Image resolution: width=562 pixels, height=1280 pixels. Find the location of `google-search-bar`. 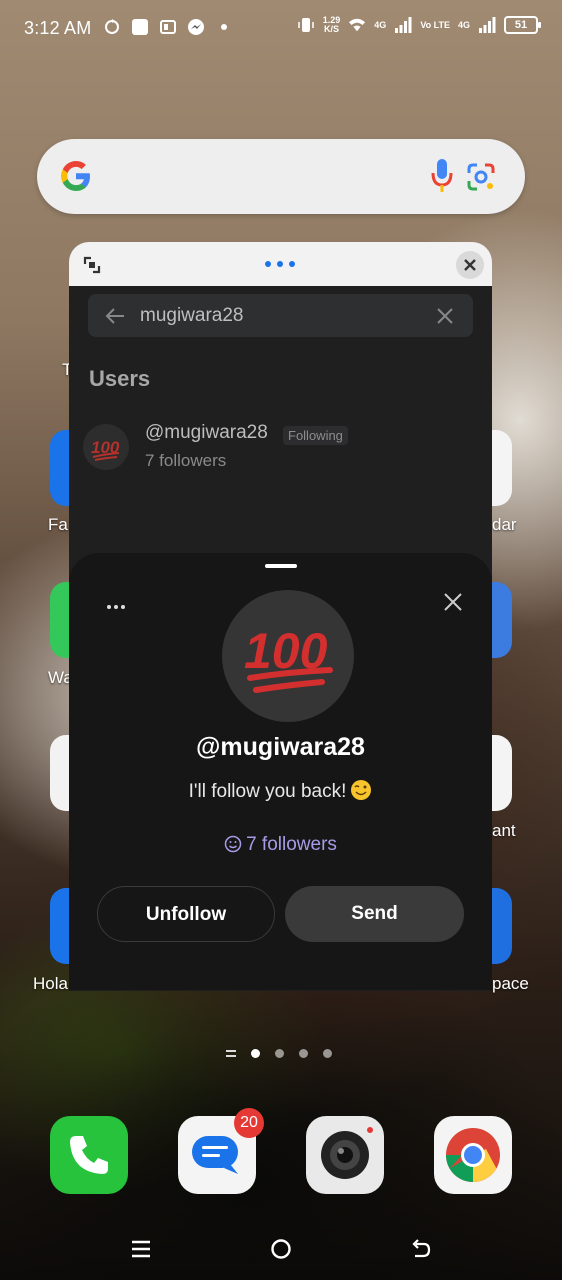

google-search-bar is located at coordinates (281, 176).